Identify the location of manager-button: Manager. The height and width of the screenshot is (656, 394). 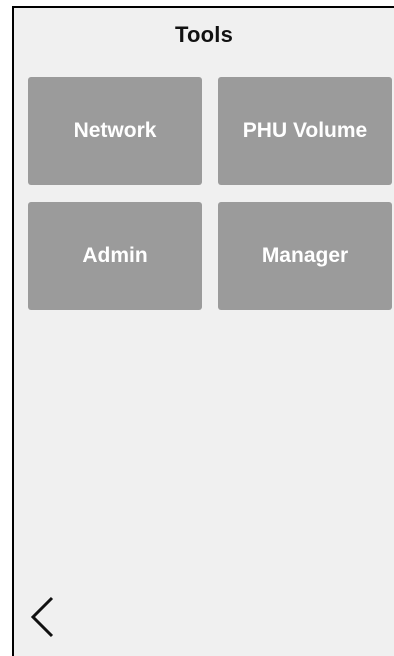
(305, 256).